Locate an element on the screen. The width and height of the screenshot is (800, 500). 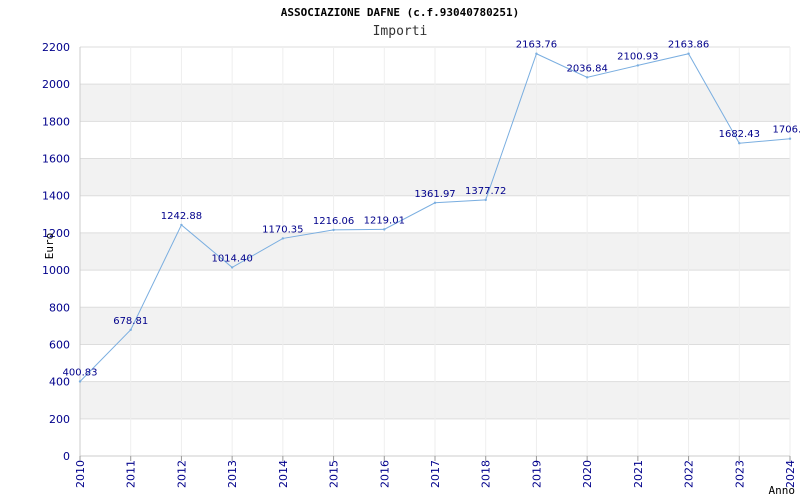
y-tick-label: 0 is located at coordinates (66, 456).